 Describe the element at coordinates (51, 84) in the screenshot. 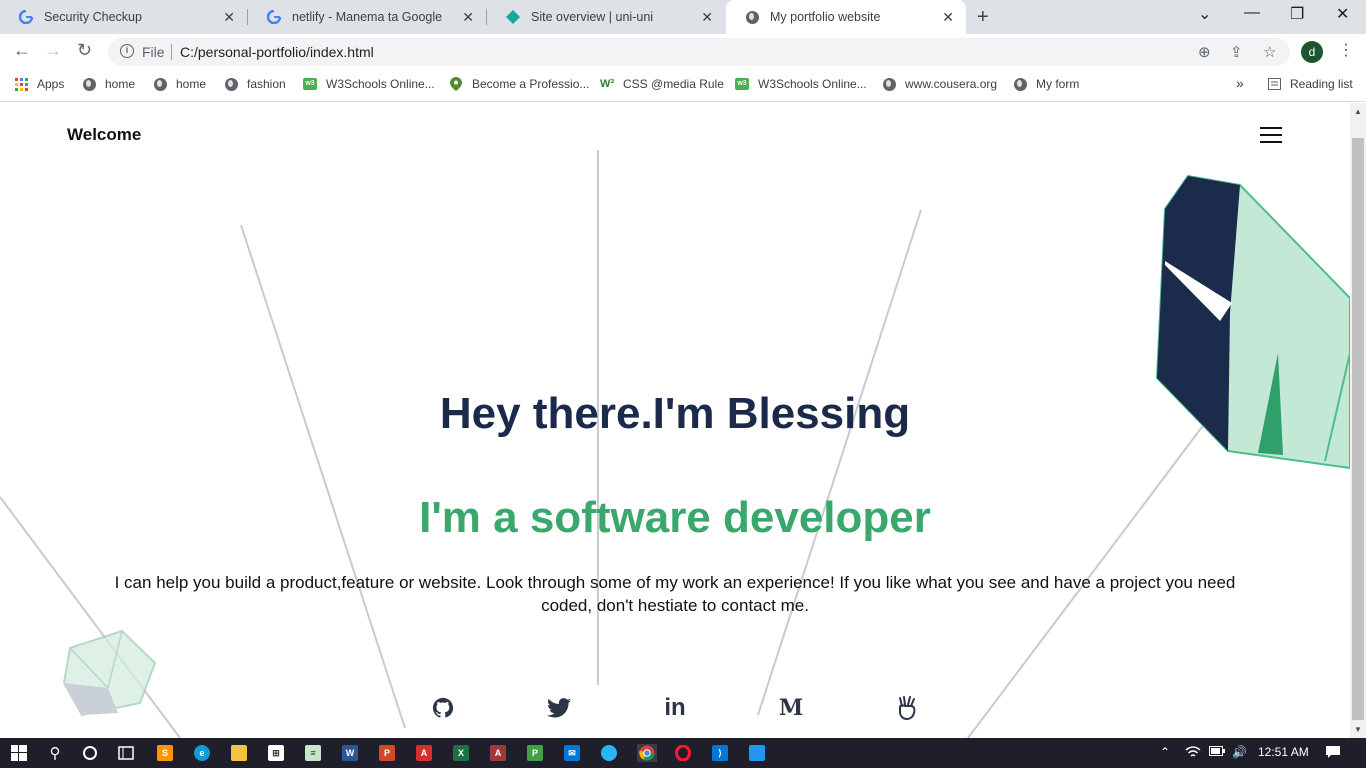

I see `bookmark-label: Apps` at that location.